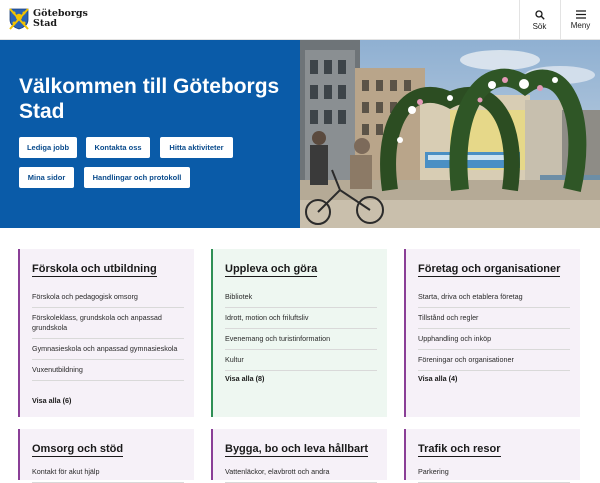 The height and width of the screenshot is (483, 600). Describe the element at coordinates (301, 318) in the screenshot. I see `list-item: Idrott, motion och friluftsliv` at that location.